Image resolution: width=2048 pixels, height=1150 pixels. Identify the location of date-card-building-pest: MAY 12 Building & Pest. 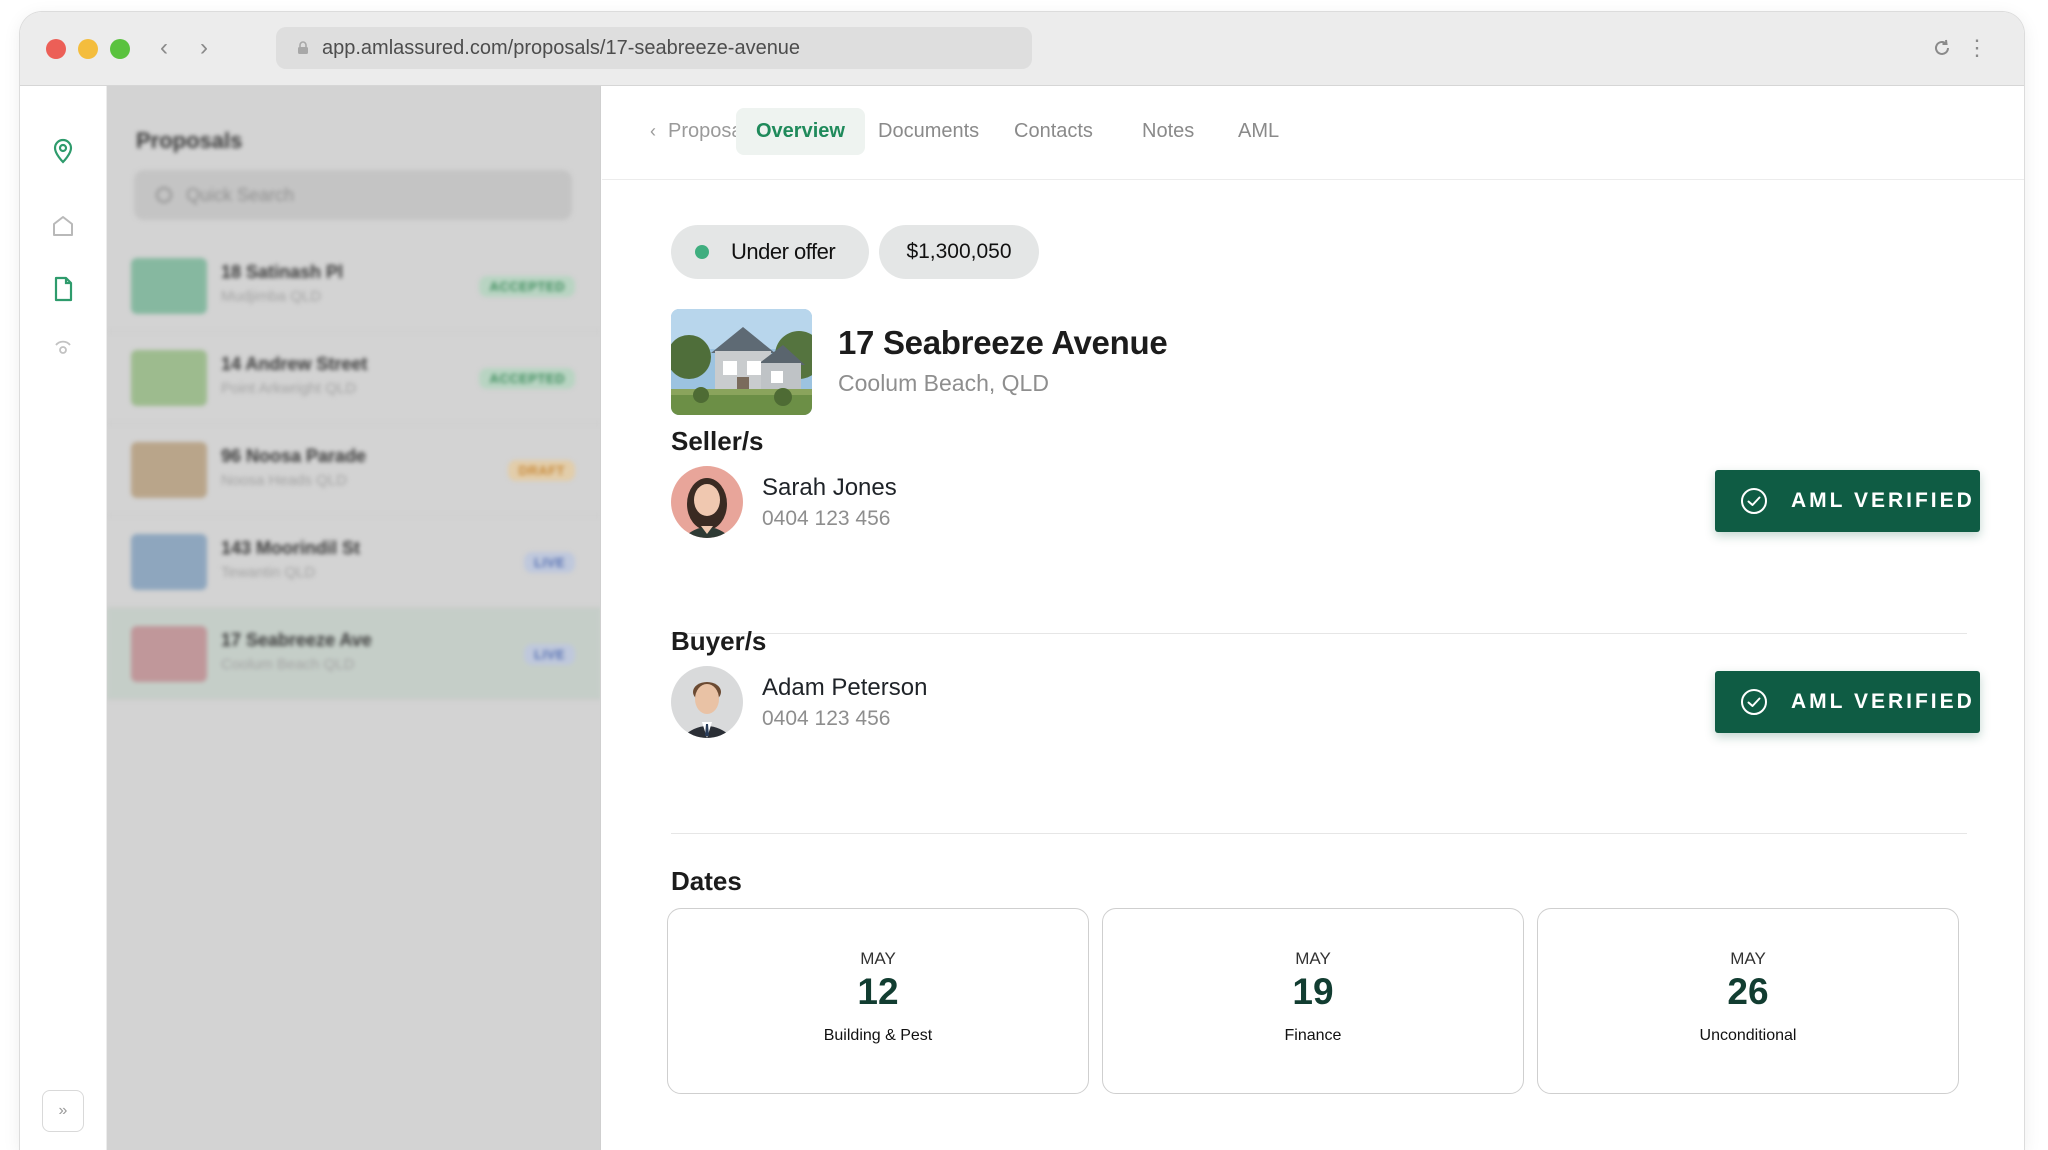
(878, 1001).